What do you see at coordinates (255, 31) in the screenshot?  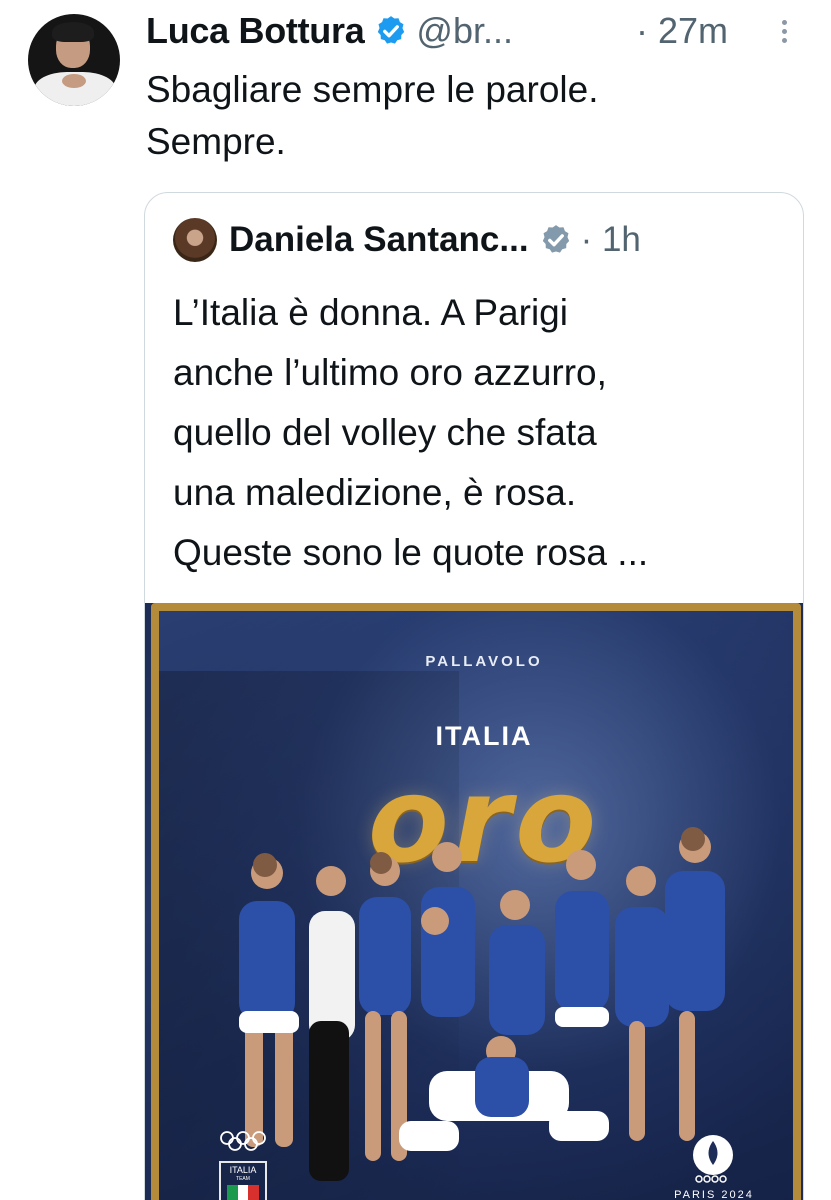 I see `author-name: Luca Bottura` at bounding box center [255, 31].